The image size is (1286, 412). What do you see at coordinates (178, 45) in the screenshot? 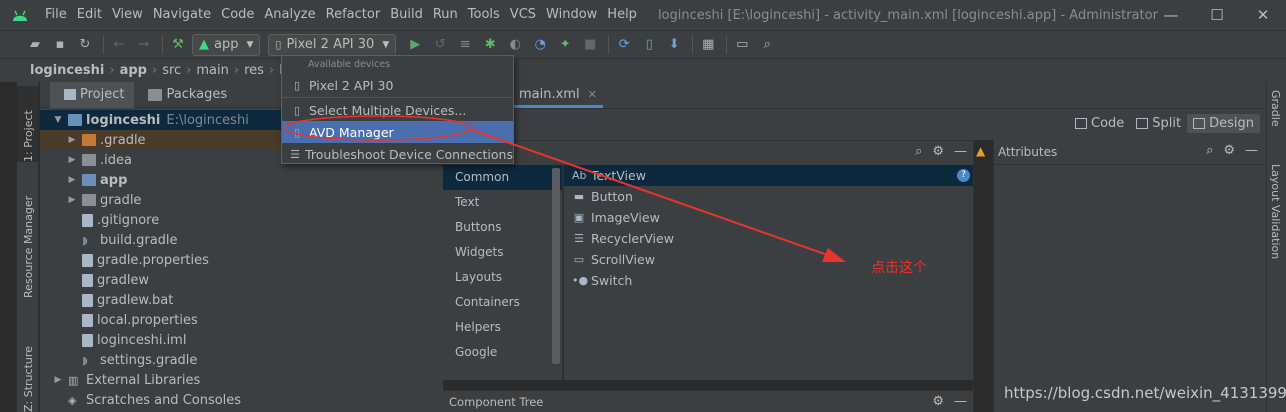
I see `make-project-hammer-icon: ⚒` at bounding box center [178, 45].